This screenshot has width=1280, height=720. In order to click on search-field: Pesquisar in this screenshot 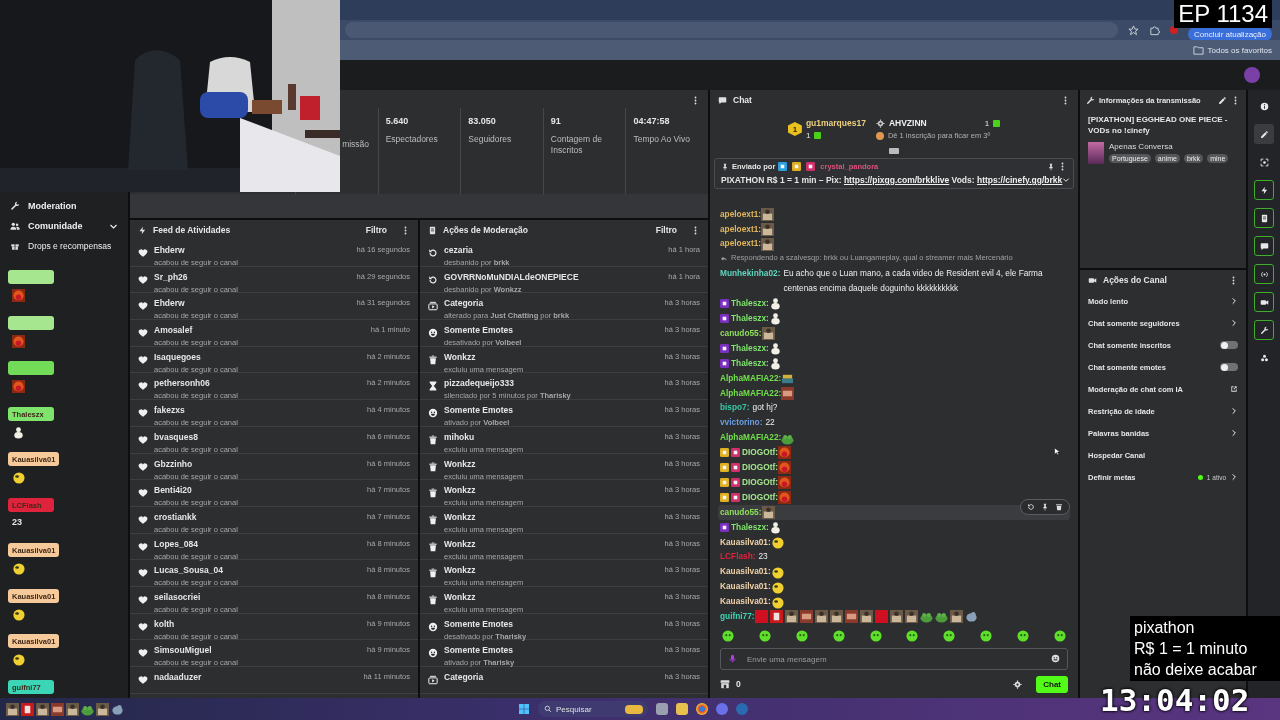, I will do `click(593, 709)`.